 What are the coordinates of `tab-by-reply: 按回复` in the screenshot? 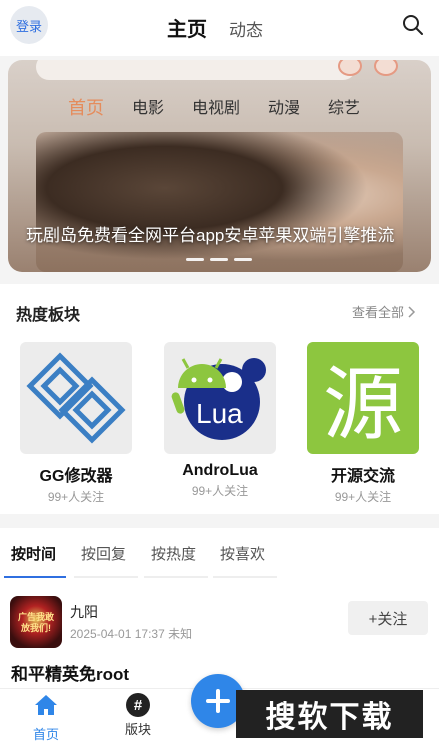 It's located at (103, 553).